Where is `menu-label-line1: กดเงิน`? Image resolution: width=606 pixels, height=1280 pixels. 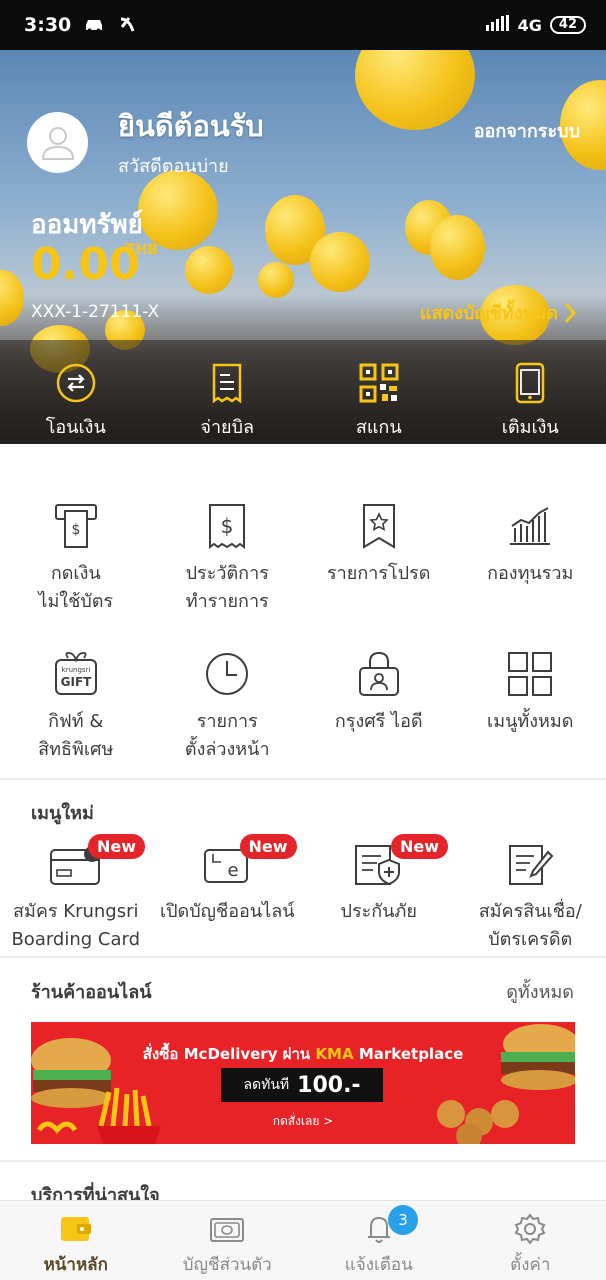 menu-label-line1: กดเงิน is located at coordinates (75, 573).